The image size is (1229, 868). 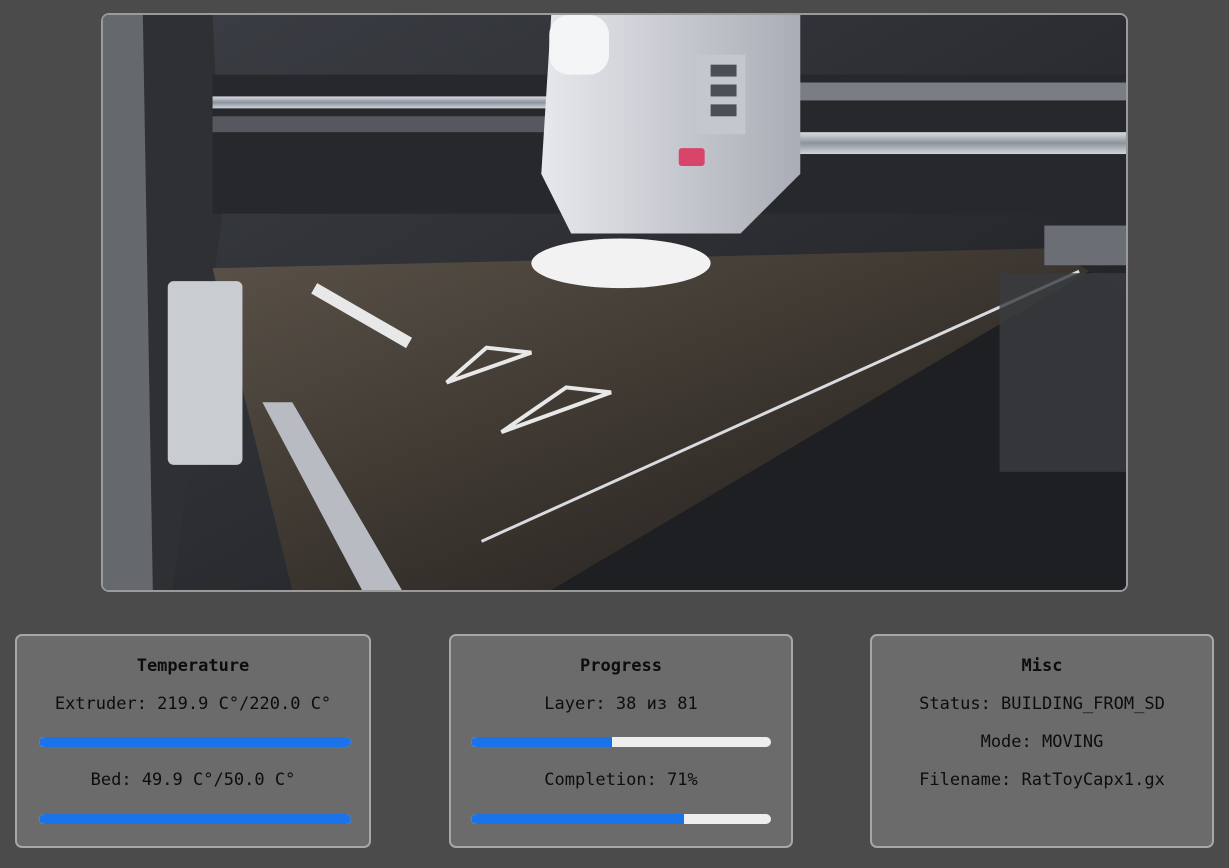 I want to click on extruder-progress-bar, so click(x=195, y=742).